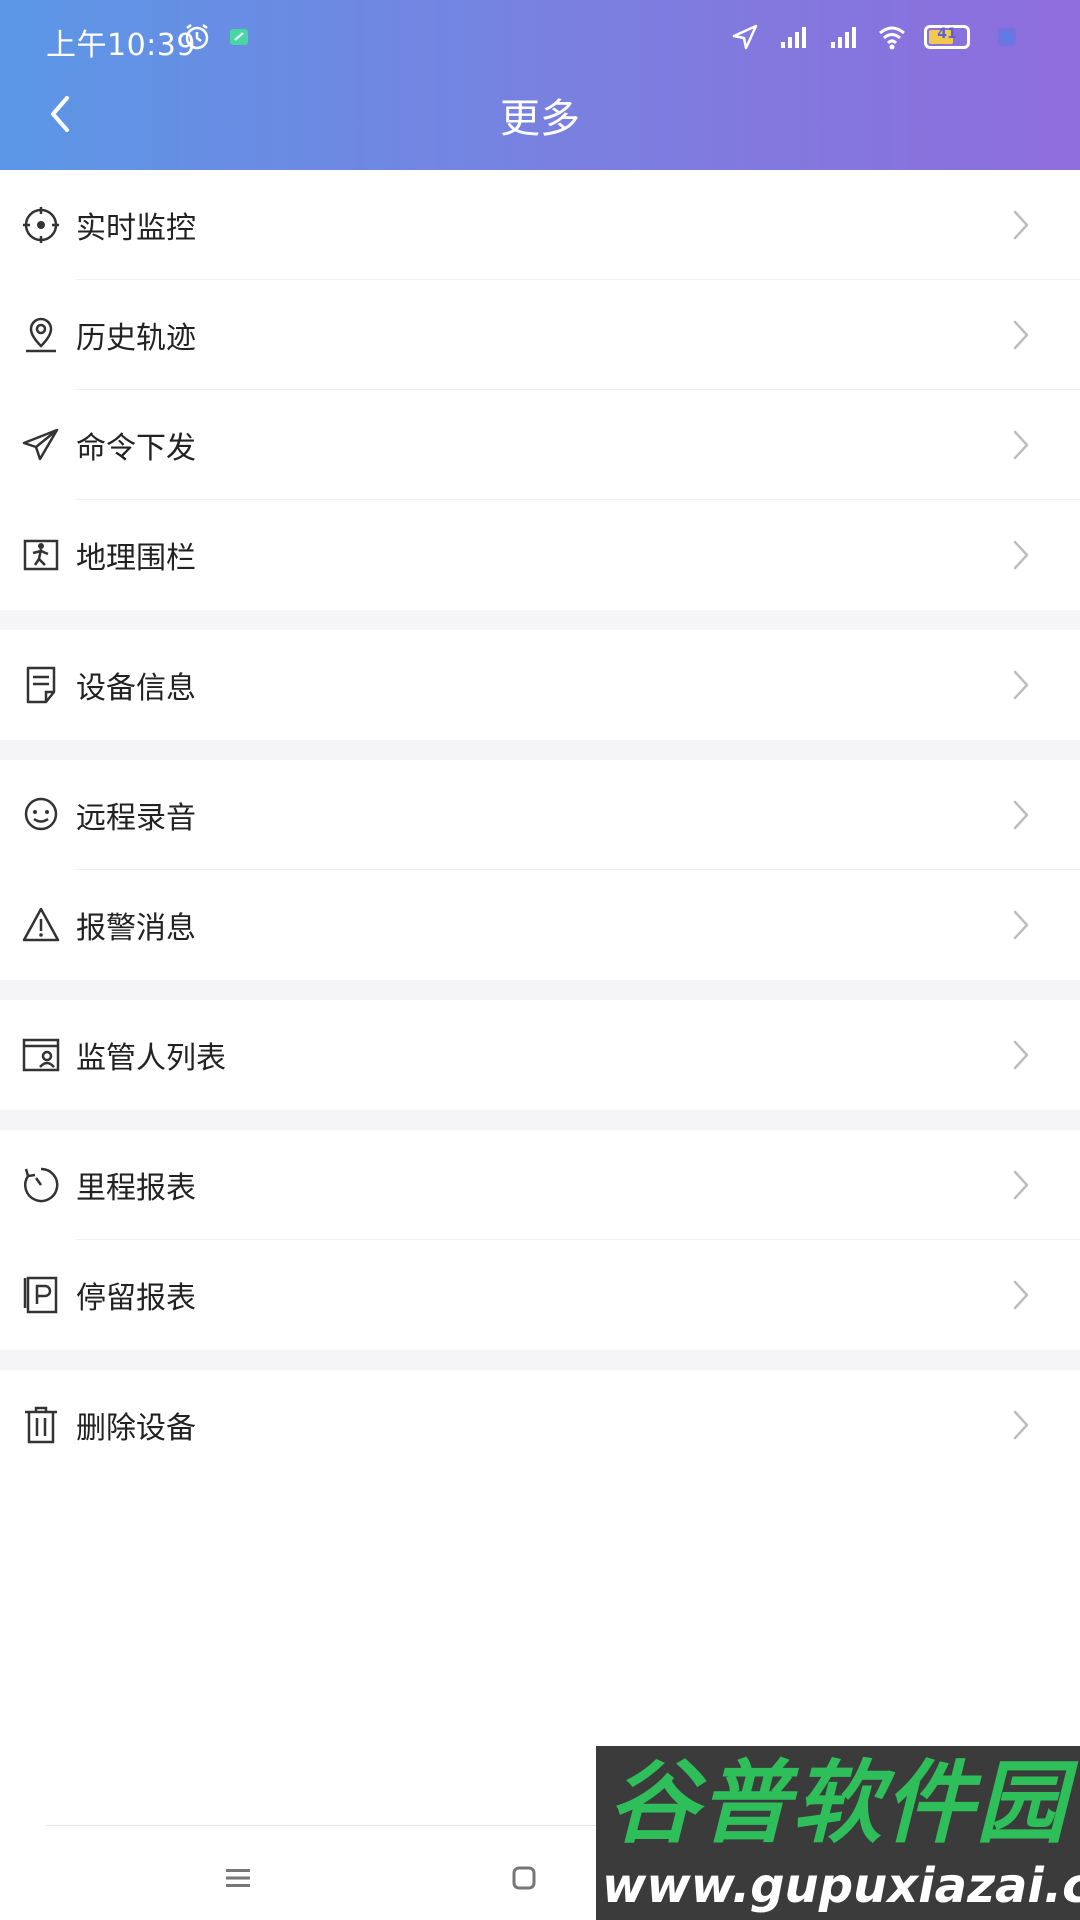 The width and height of the screenshot is (1080, 1920). I want to click on menu-item-label: 删除设备, so click(136, 1428).